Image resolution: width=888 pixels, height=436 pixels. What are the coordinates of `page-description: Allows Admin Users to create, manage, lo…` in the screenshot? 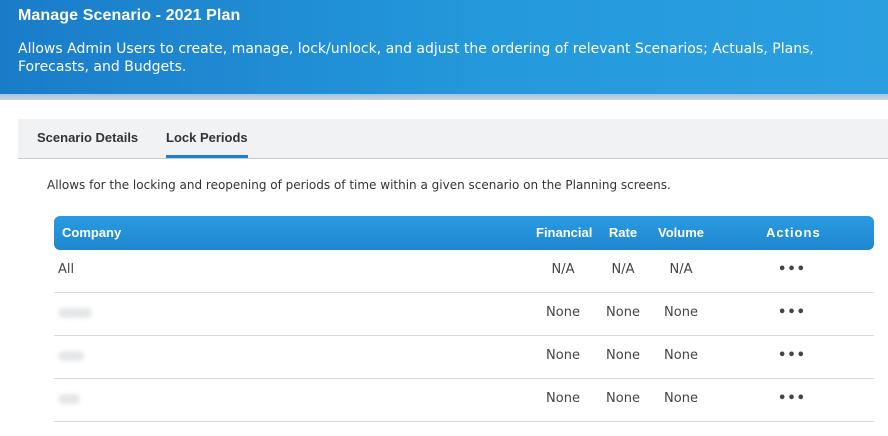 It's located at (416, 58).